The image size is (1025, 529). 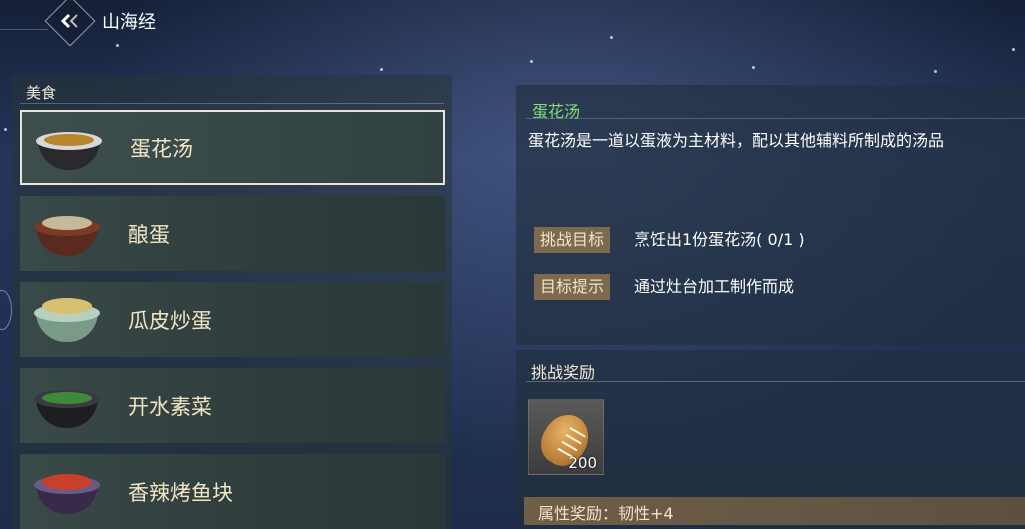 What do you see at coordinates (582, 463) in the screenshot?
I see `reward-count: 200` at bounding box center [582, 463].